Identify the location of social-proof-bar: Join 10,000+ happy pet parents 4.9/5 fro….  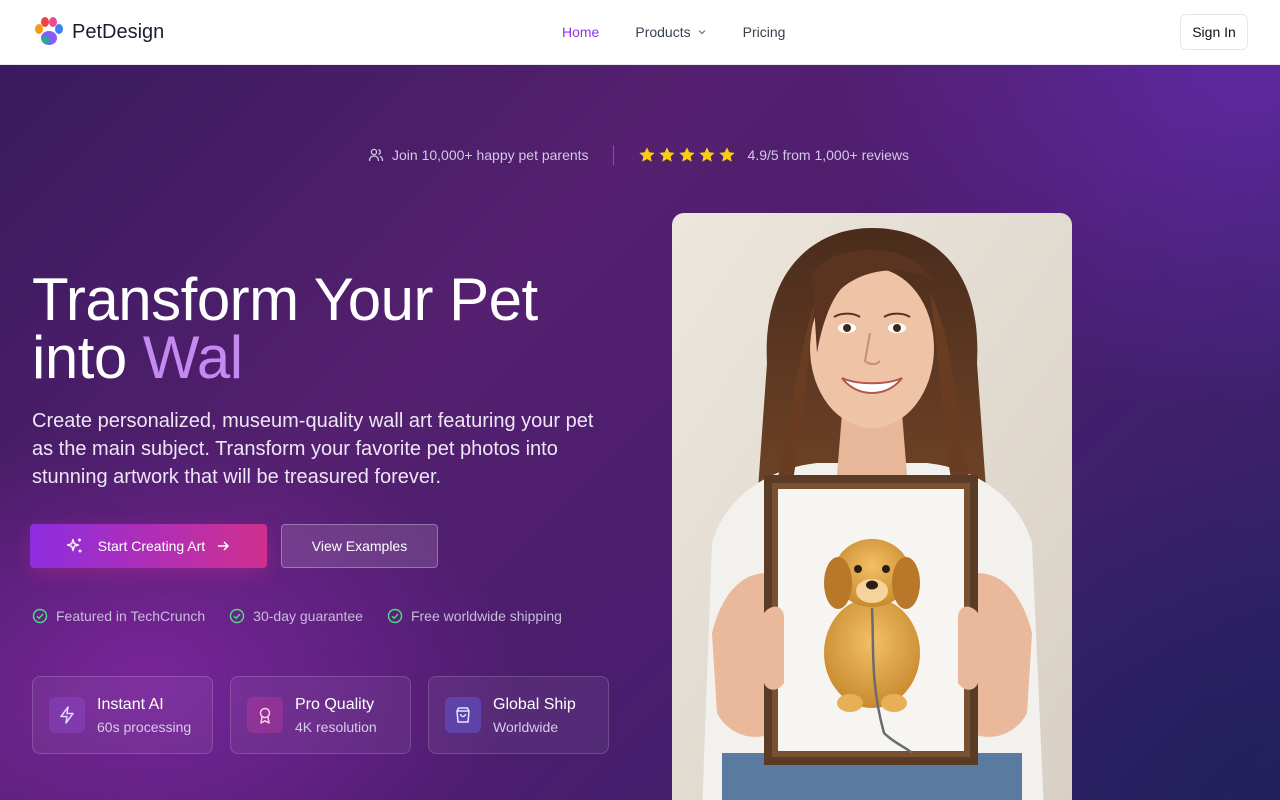
(638, 155).